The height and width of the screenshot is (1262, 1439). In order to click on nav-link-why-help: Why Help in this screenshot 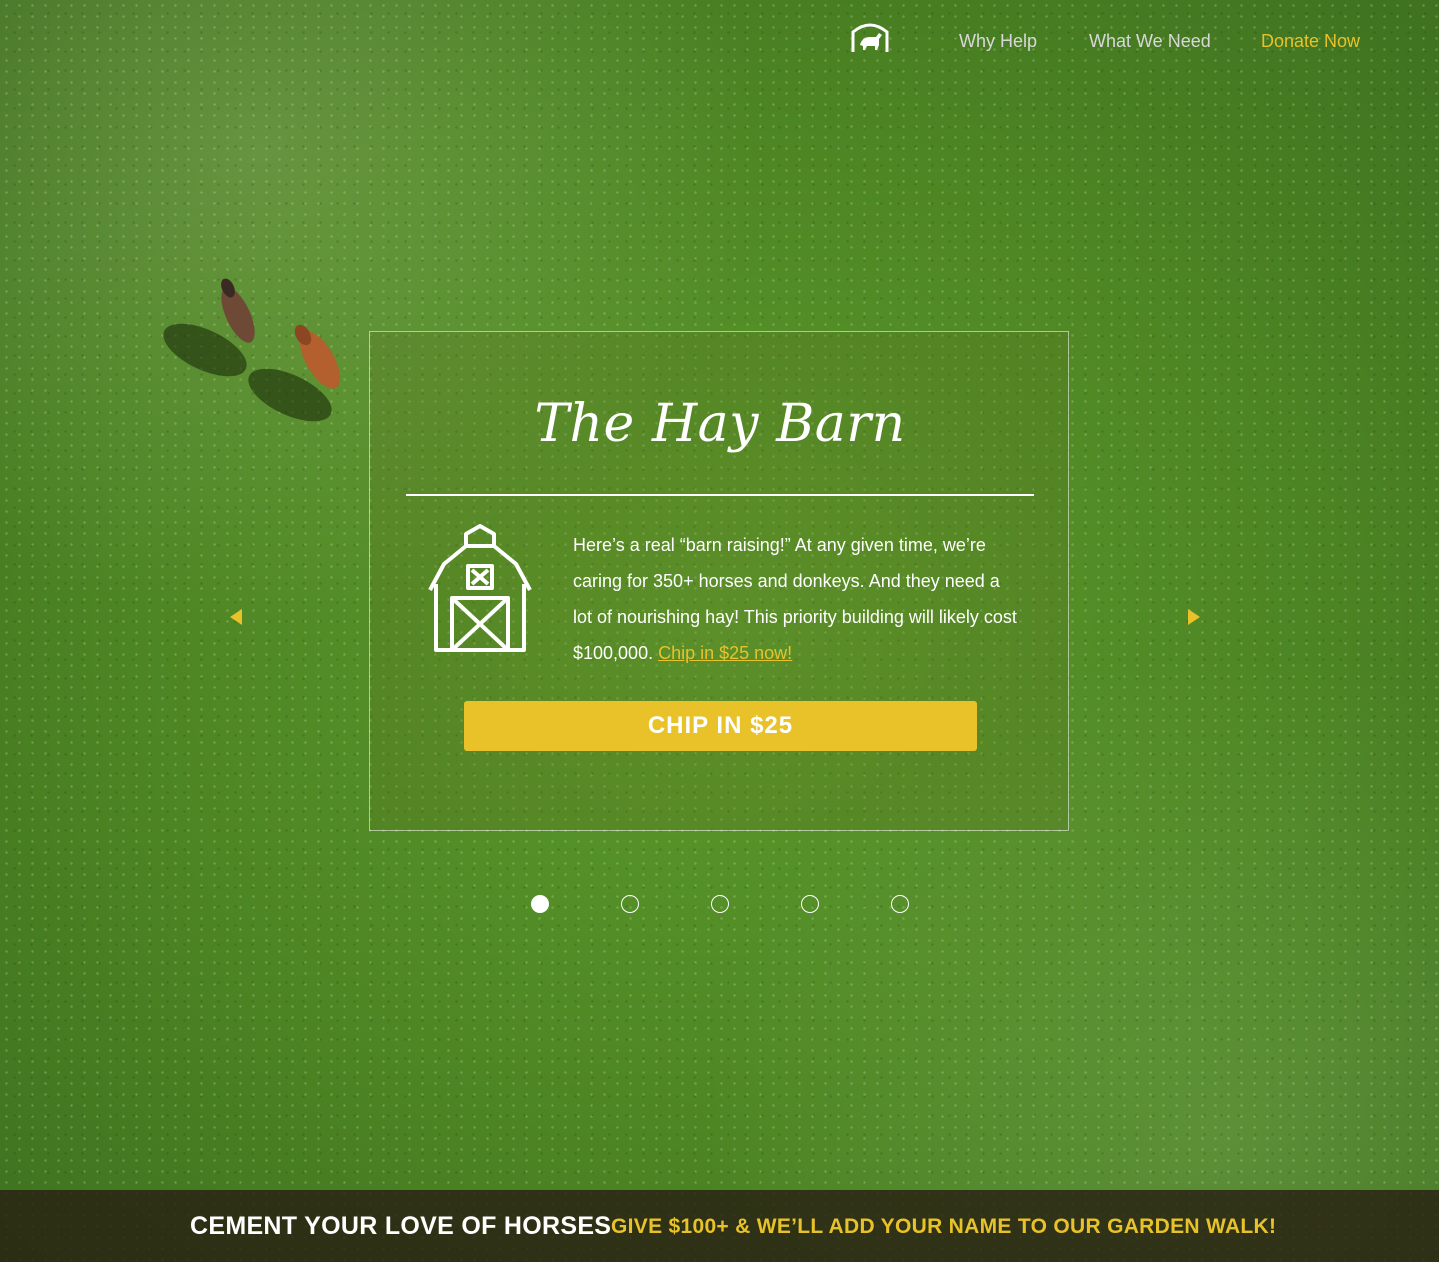, I will do `click(998, 41)`.